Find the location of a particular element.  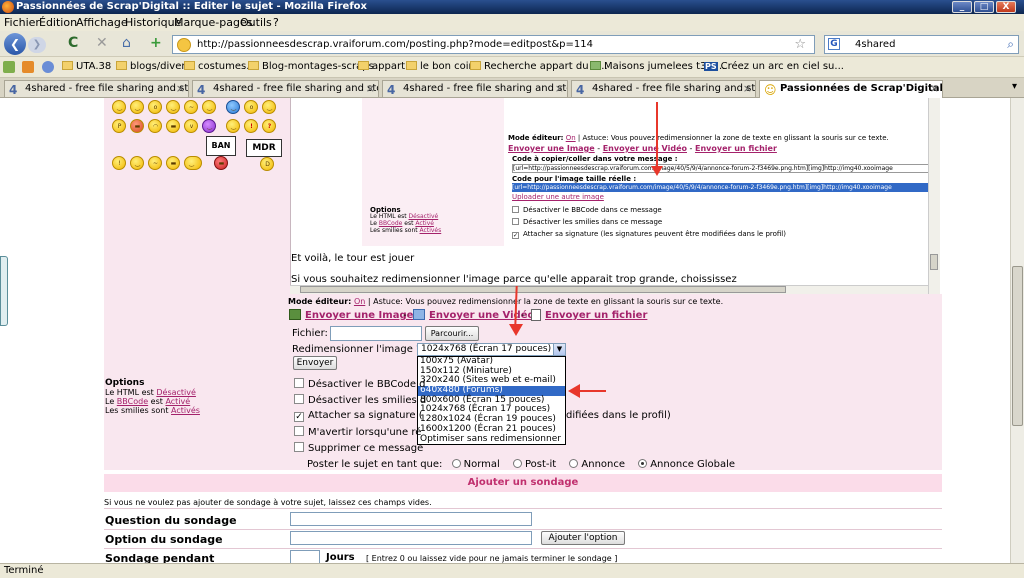

page-scrollbar is located at coordinates (1017, 330).